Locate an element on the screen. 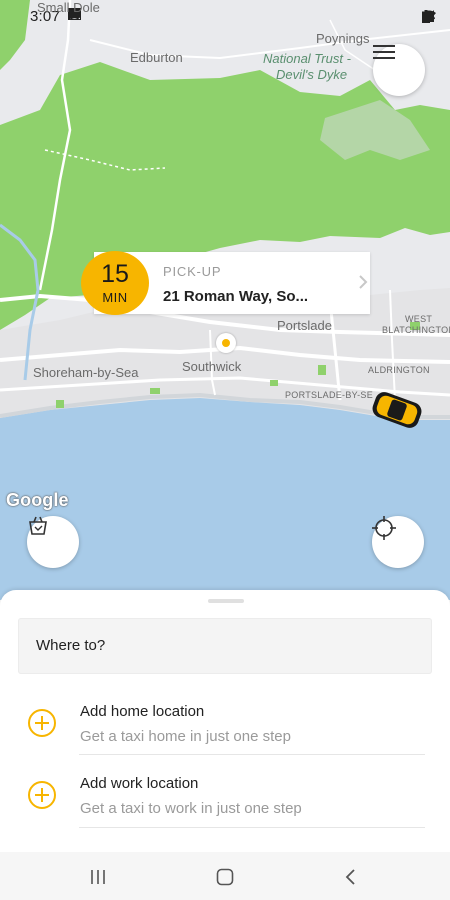 This screenshot has width=450, height=900. recents-button is located at coordinates (98, 877).